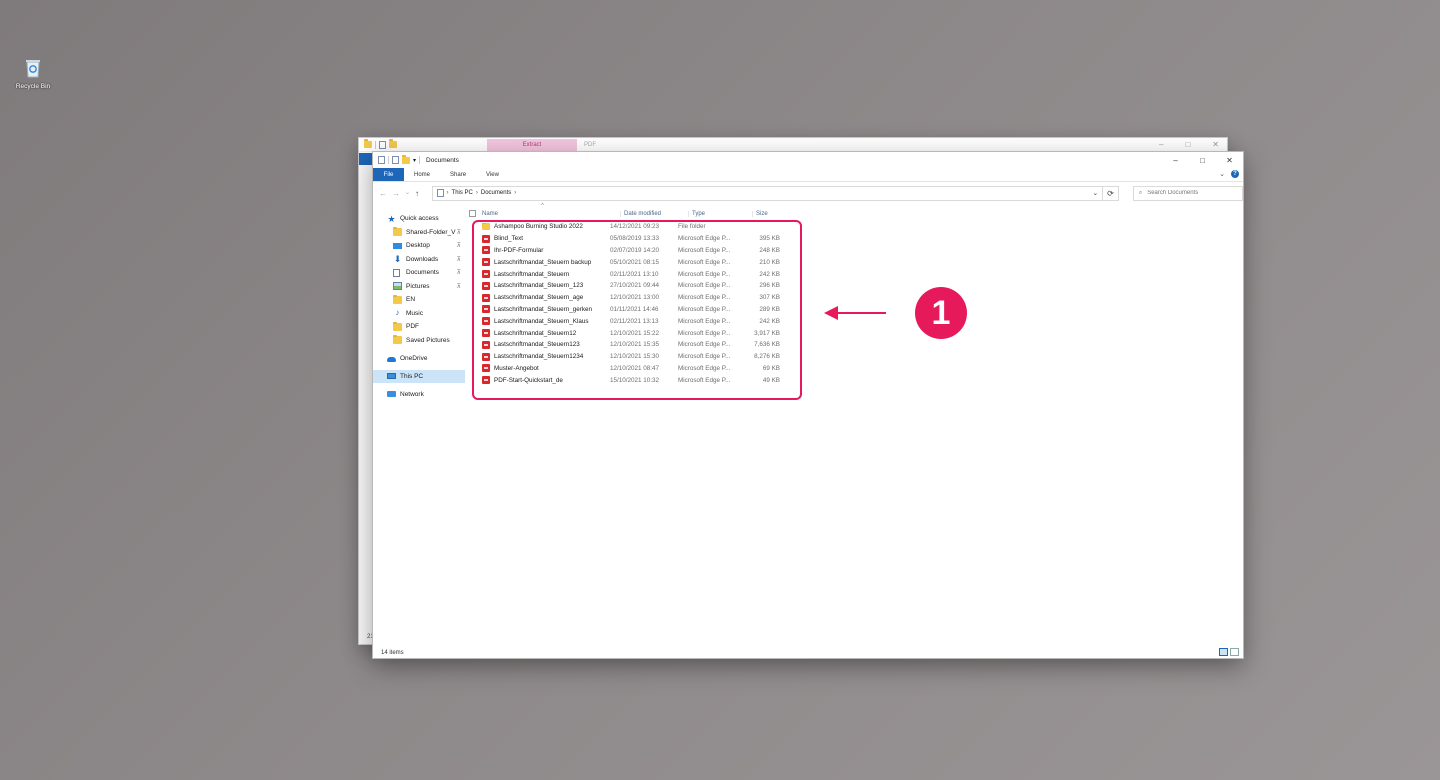 The height and width of the screenshot is (780, 1440). Describe the element at coordinates (1222, 174) in the screenshot. I see `expand-ribbon-icon: ⌄` at that location.